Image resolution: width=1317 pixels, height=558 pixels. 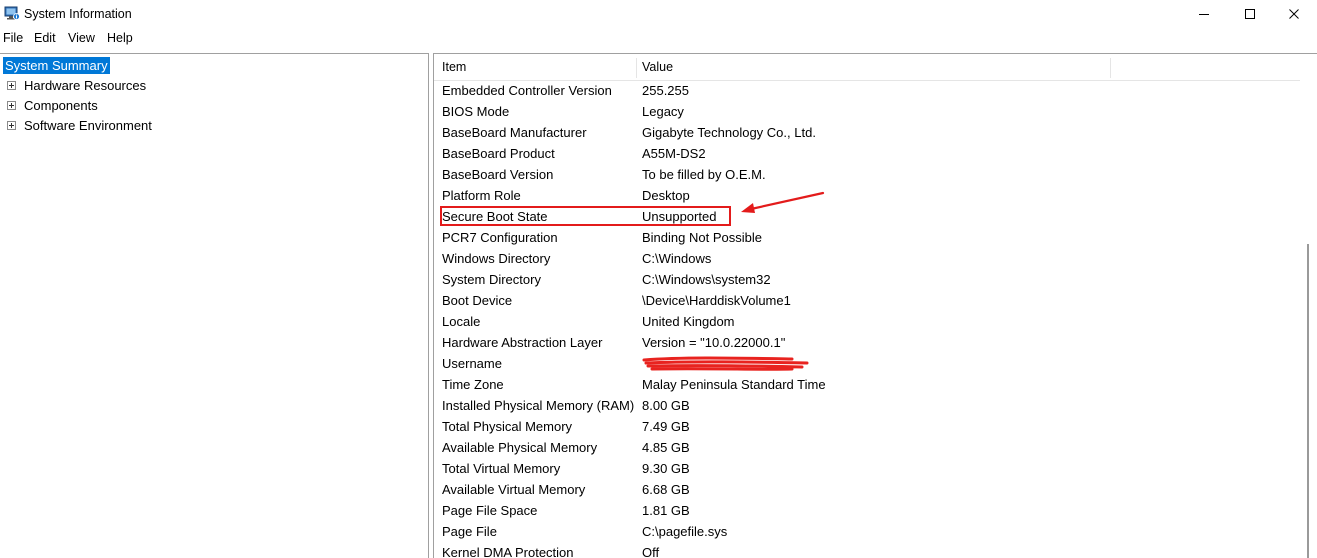 What do you see at coordinates (867, 489) in the screenshot?
I see `table-row: Available Virtual Memory 6.68 GB` at bounding box center [867, 489].